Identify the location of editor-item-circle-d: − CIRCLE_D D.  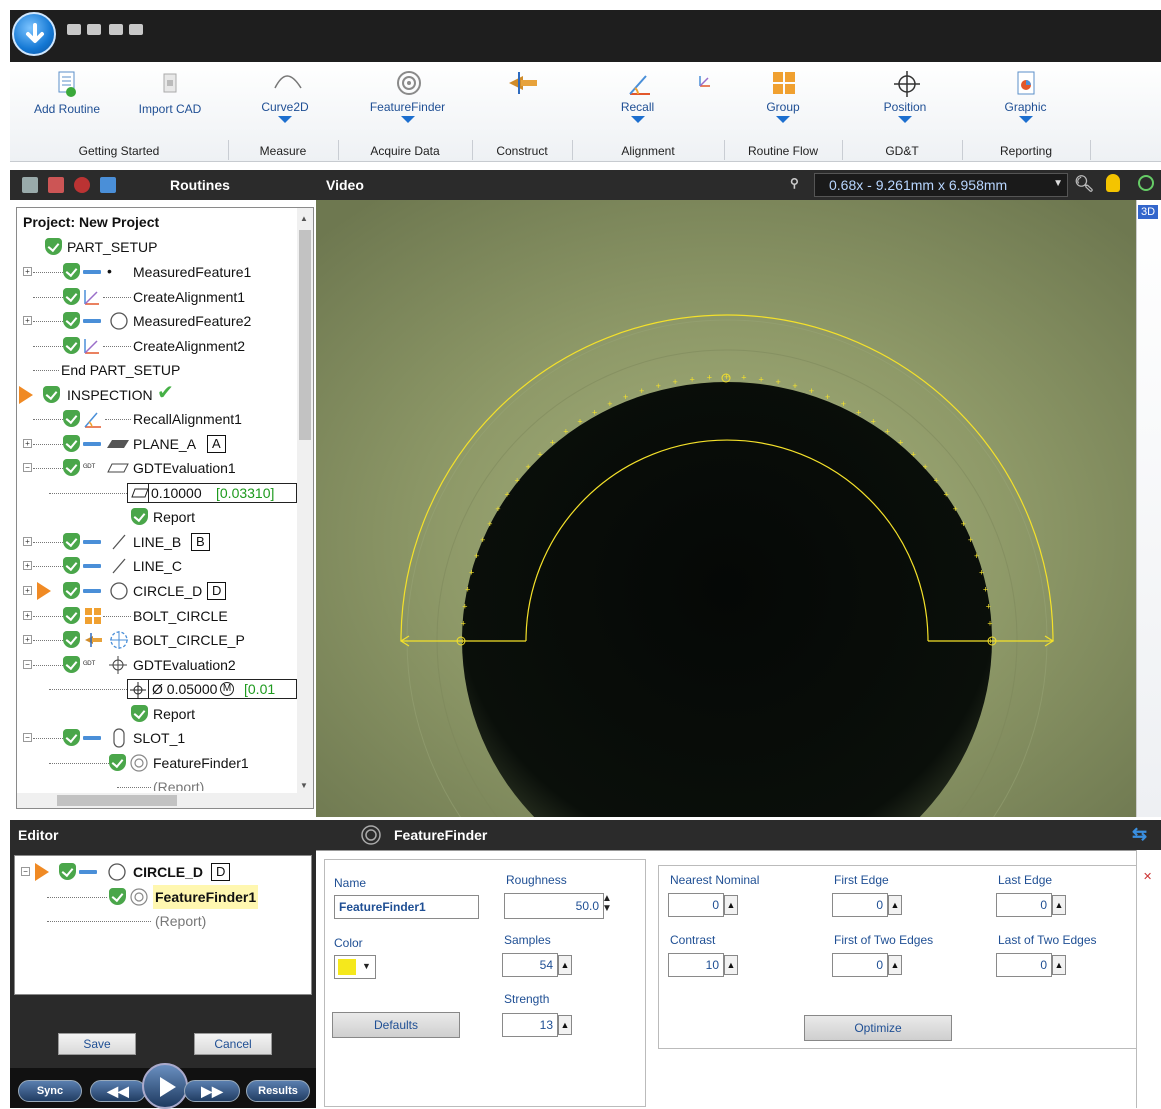
(155, 872).